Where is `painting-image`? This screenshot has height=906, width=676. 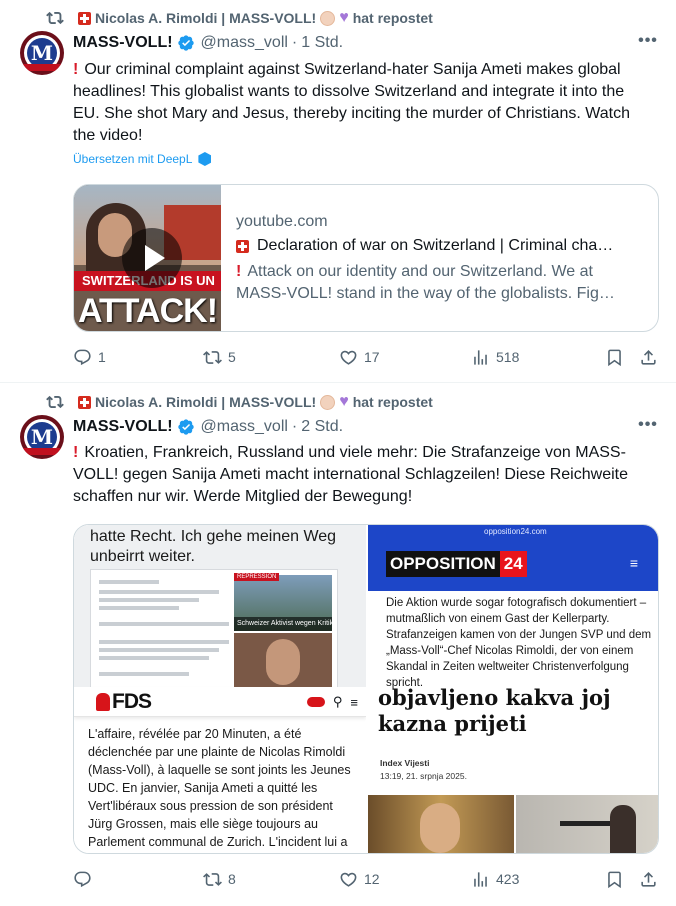 painting-image is located at coordinates (441, 824).